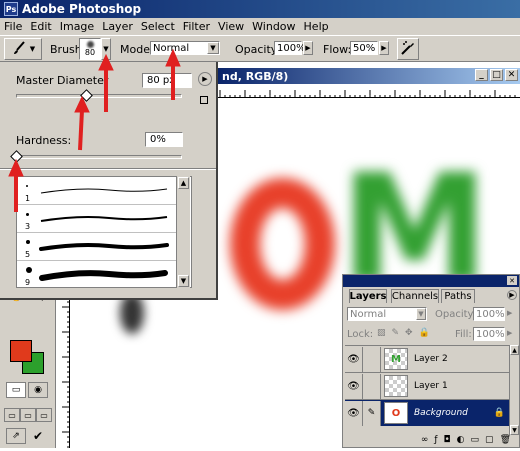  Describe the element at coordinates (372, 413) in the screenshot. I see `brush-icon: ✎` at that location.